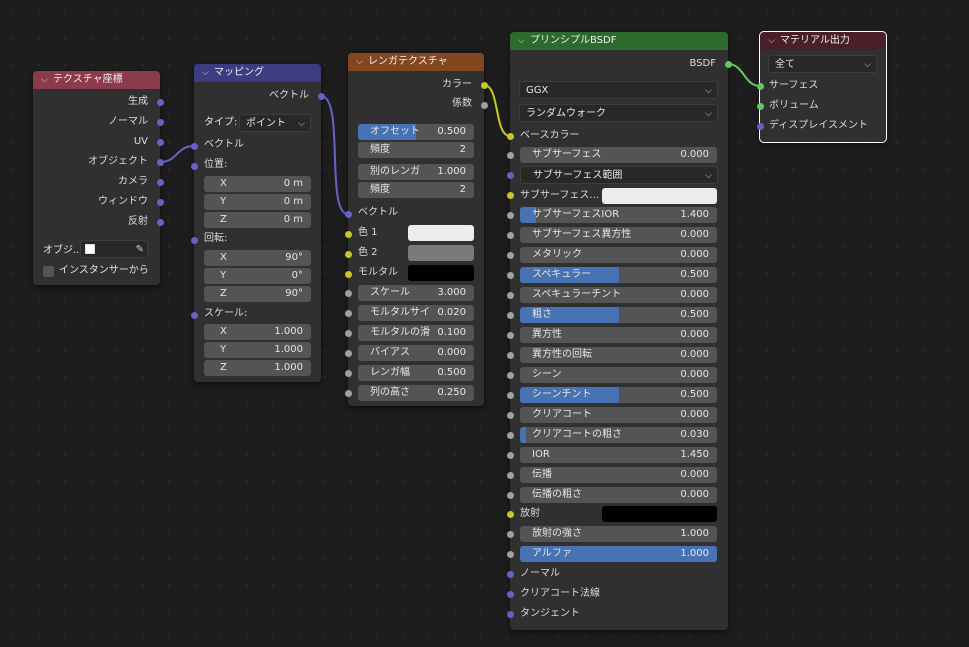  I want to click on node-header: ⌵ テクスチャ座標, so click(96, 80).